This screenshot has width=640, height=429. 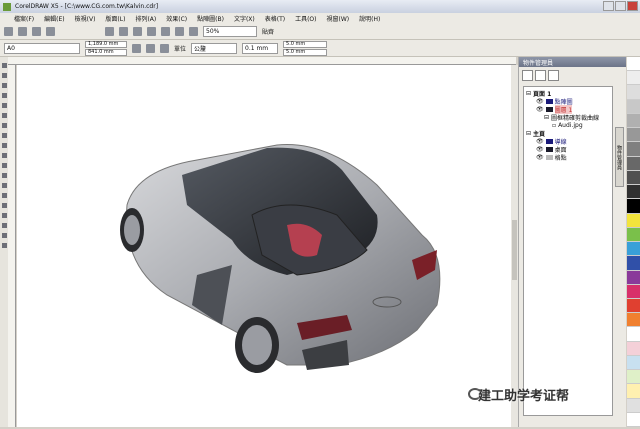 I want to click on outline-tool-icon, so click(x=4, y=225).